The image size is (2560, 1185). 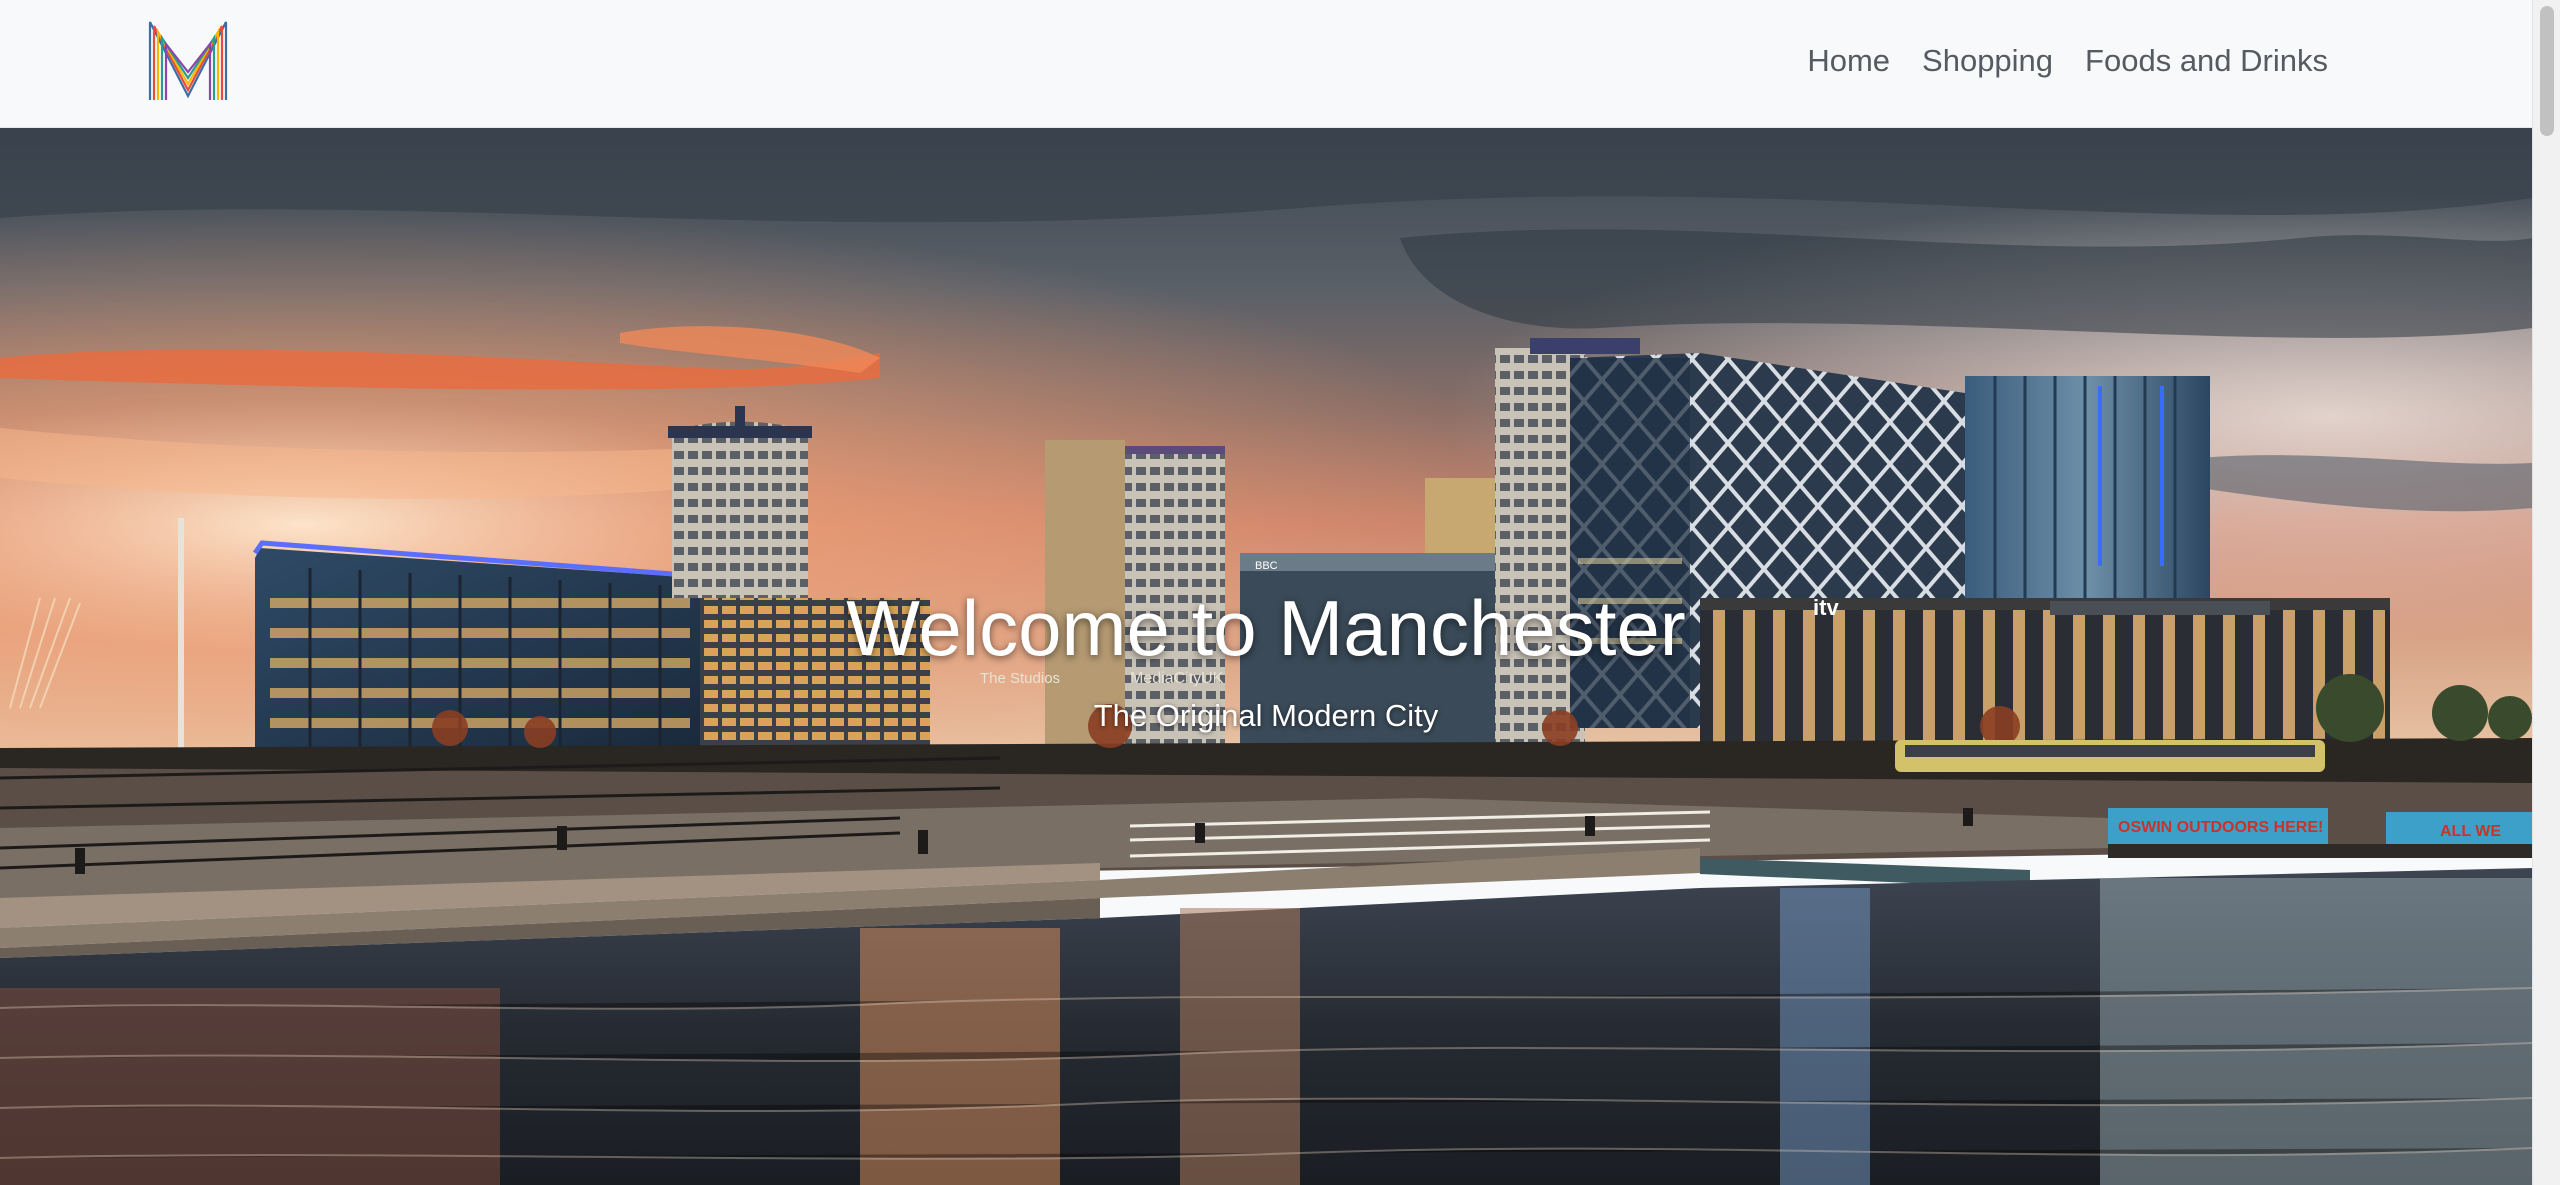 I want to click on nav-link-home: Home, so click(x=1848, y=61).